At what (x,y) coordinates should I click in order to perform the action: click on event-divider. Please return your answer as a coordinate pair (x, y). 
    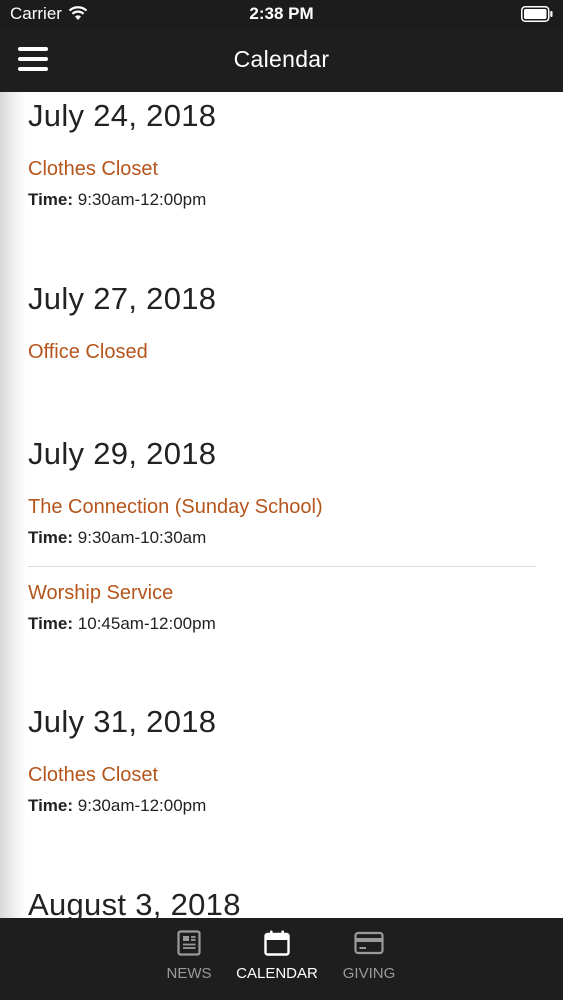
    Looking at the image, I should click on (282, 566).